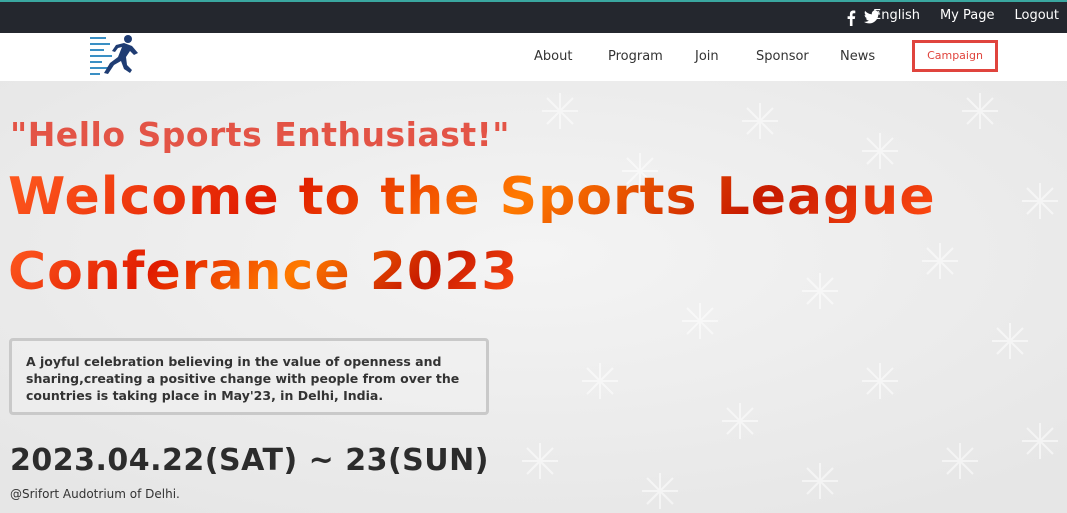  I want to click on runner-logo, so click(115, 57).